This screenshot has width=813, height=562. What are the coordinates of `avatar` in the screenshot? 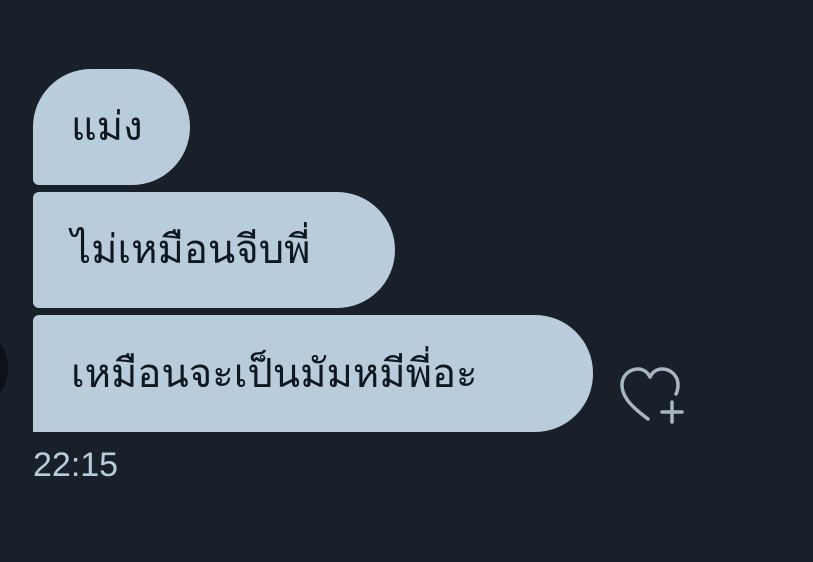 It's located at (4, 368).